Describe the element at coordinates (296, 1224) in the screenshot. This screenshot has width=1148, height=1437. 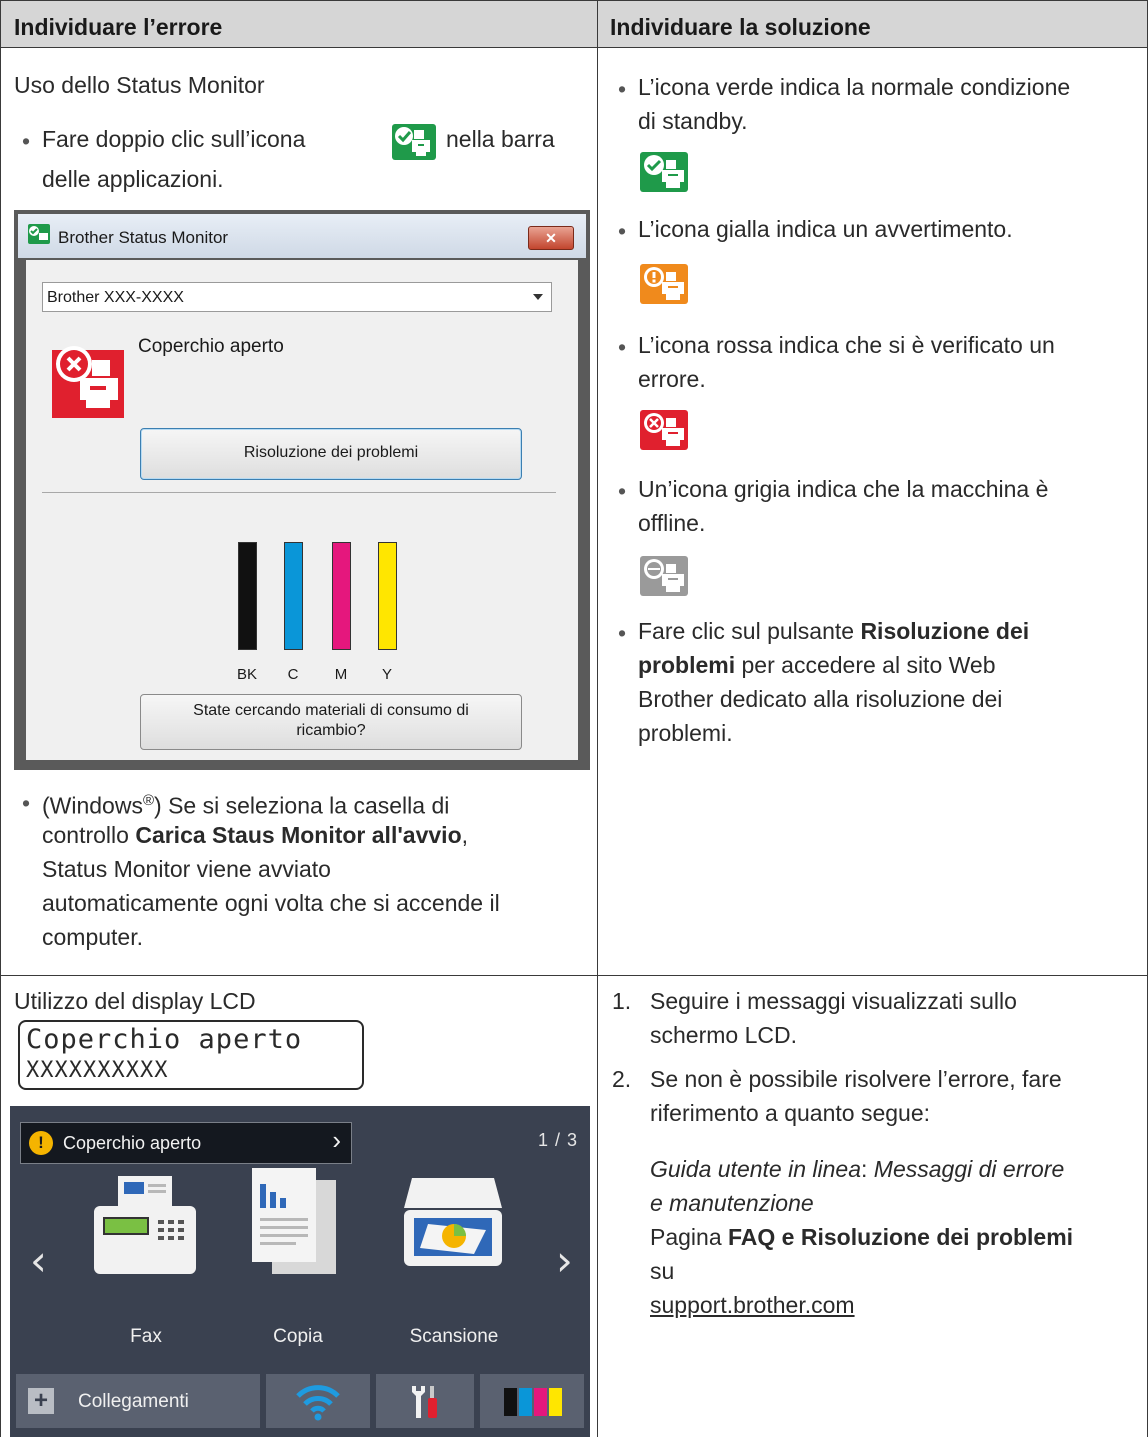
I see `copy-icon` at that location.